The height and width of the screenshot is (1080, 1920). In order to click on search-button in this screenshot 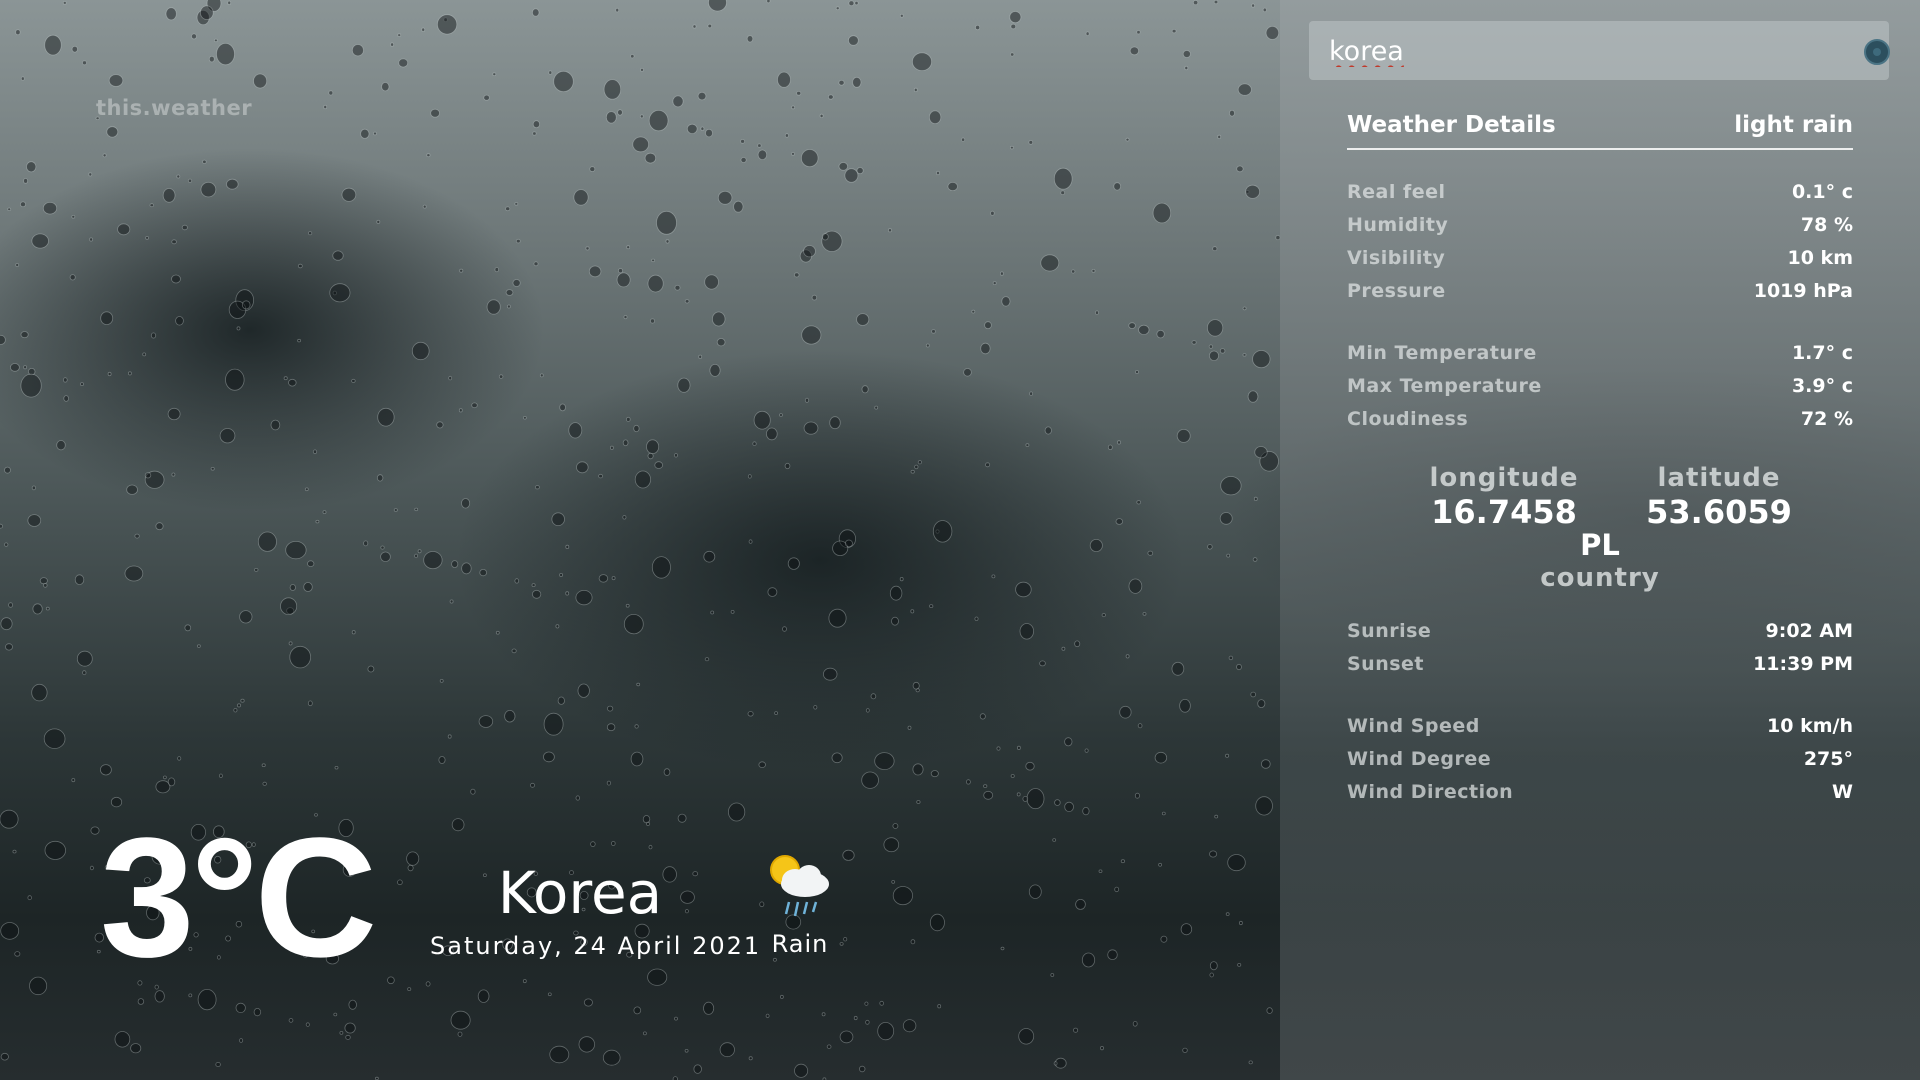, I will do `click(1877, 52)`.